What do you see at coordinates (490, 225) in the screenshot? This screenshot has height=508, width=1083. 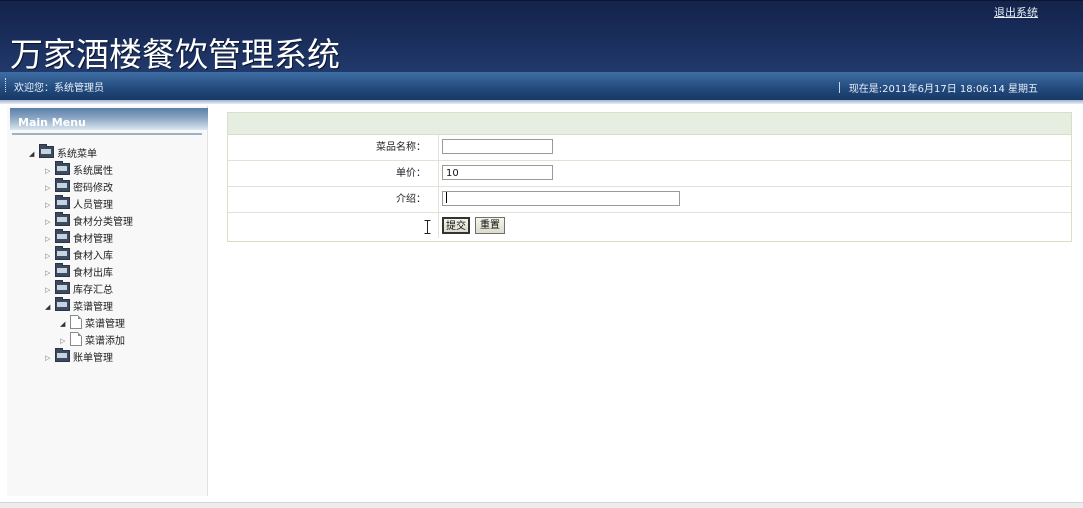 I see `reset-button: 重置` at bounding box center [490, 225].